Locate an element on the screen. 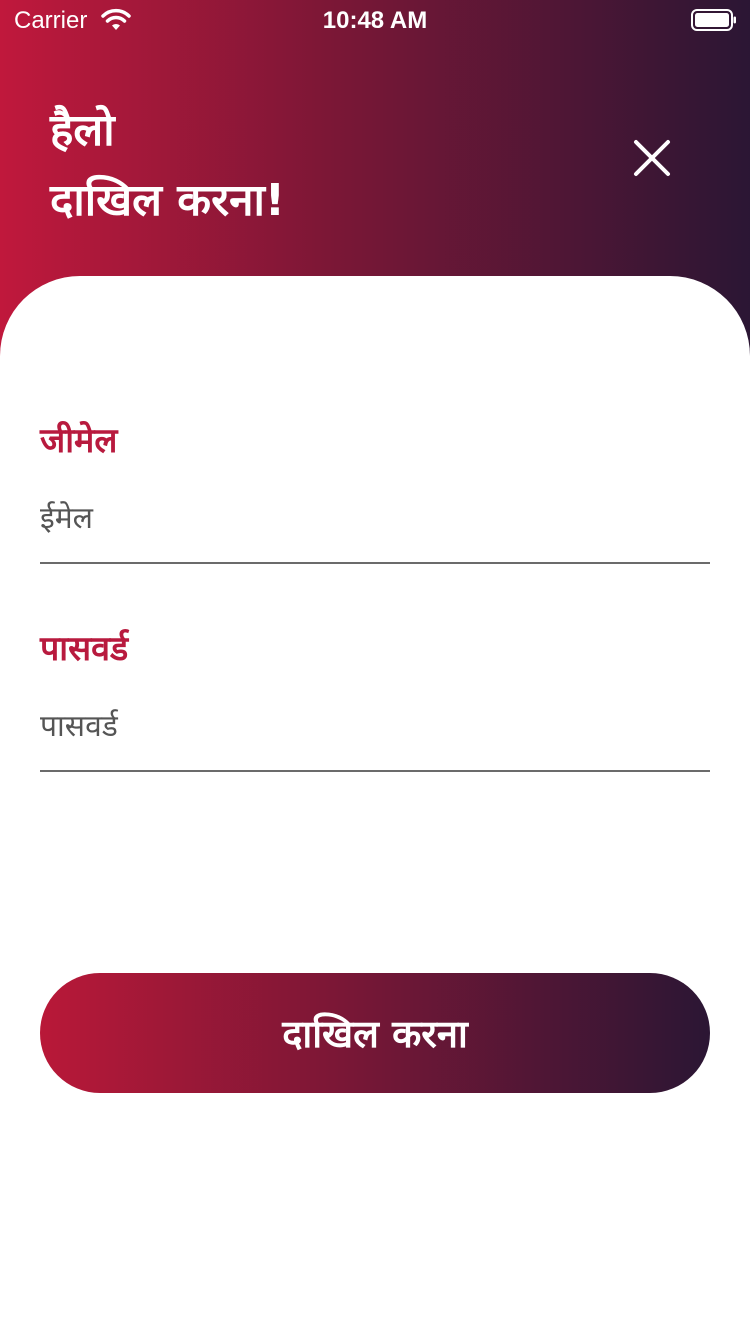 The width and height of the screenshot is (750, 1334). battery-full-icon is located at coordinates (714, 20).